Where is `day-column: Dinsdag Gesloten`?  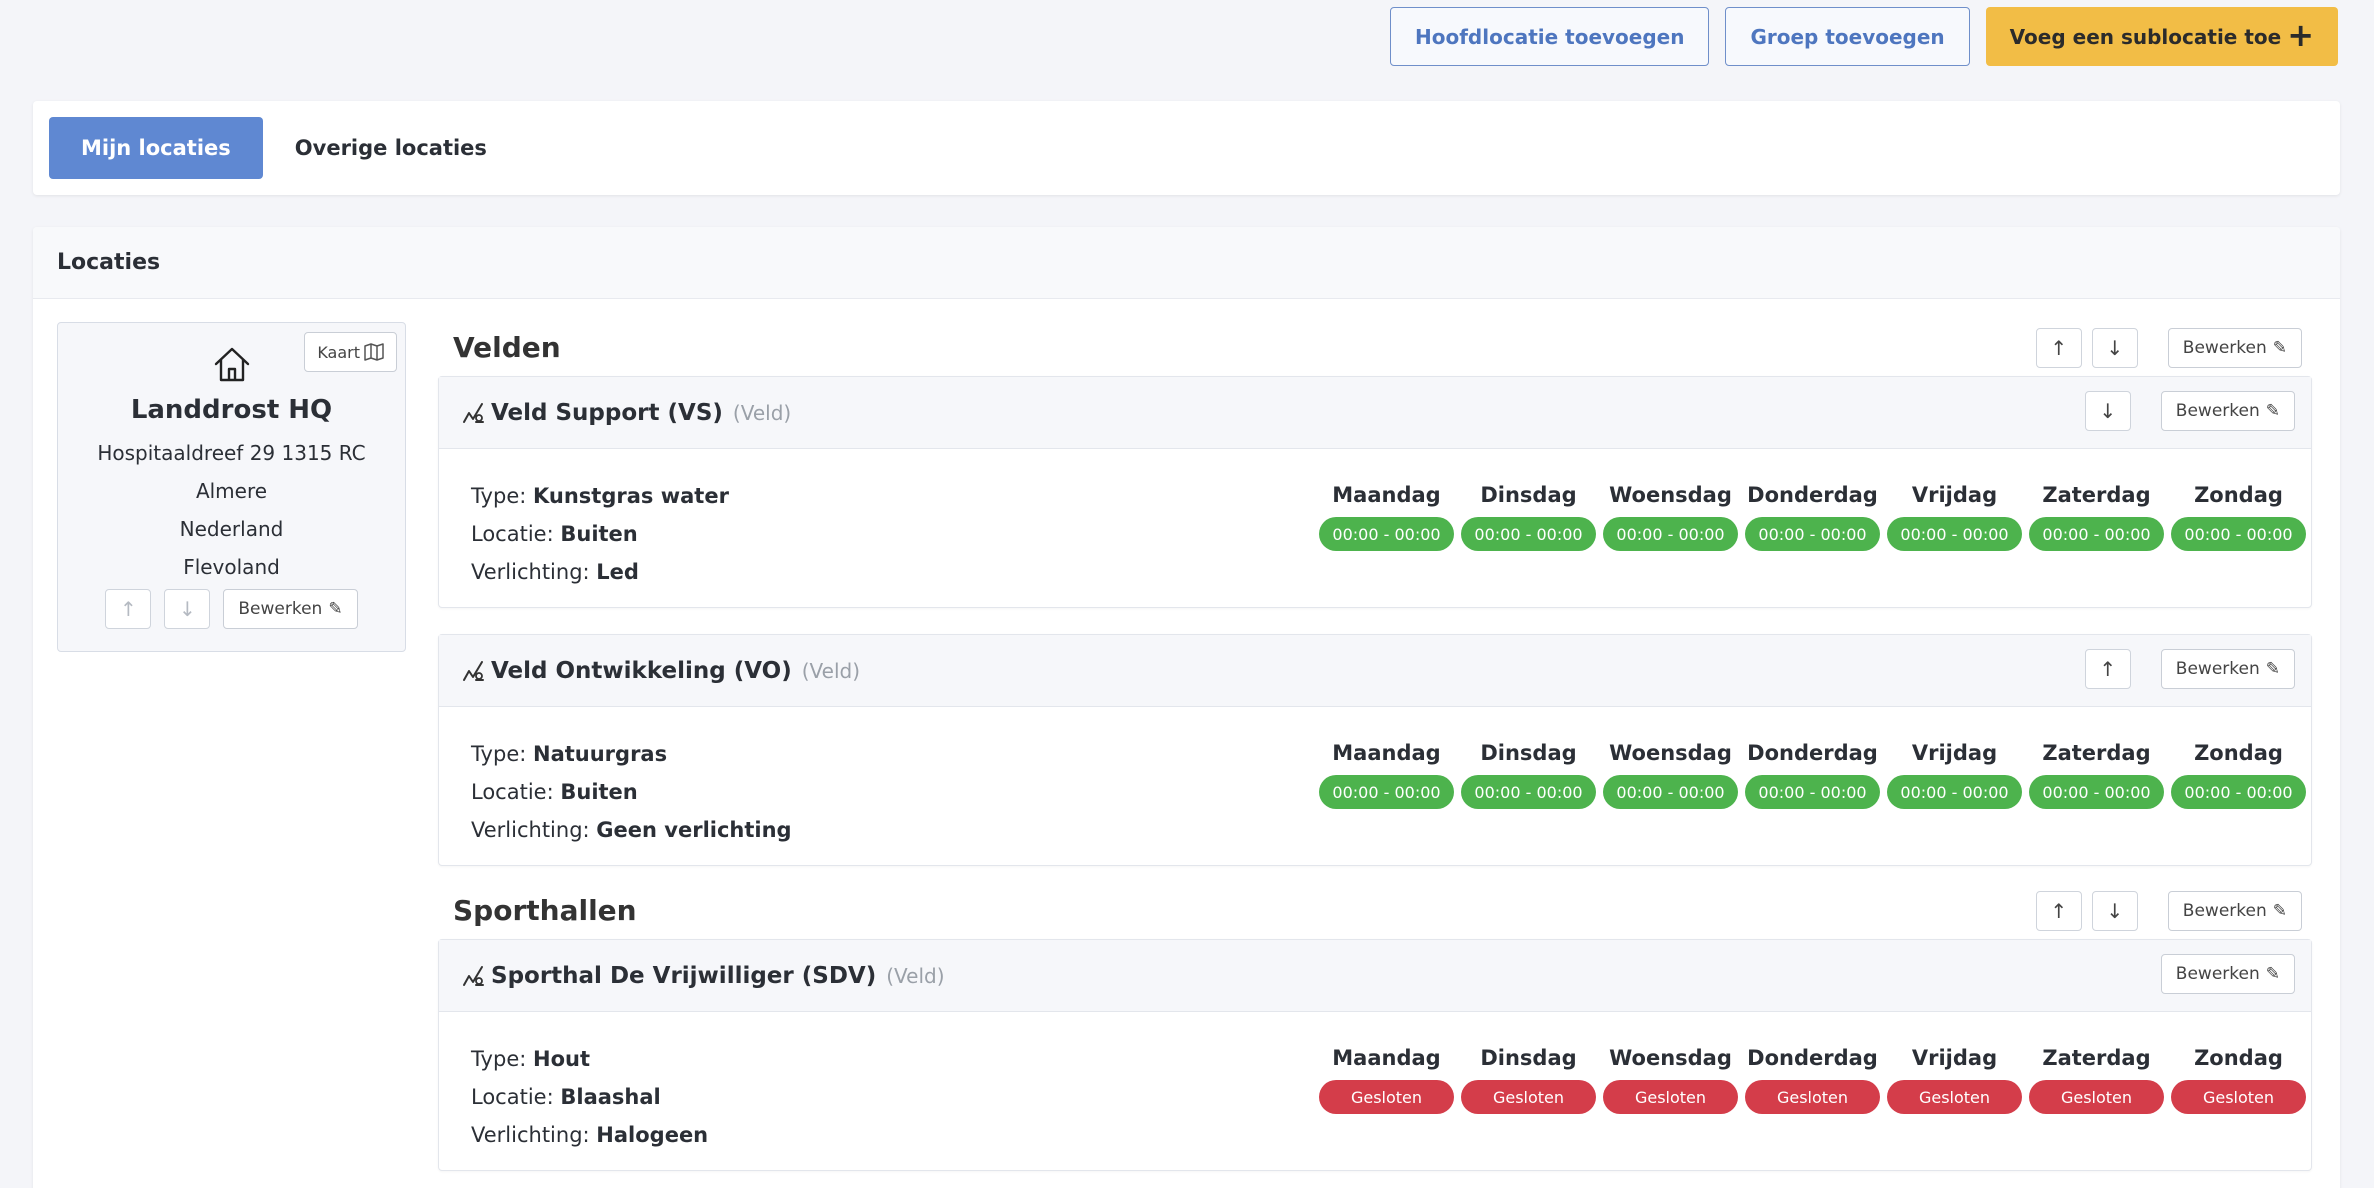 day-column: Dinsdag Gesloten is located at coordinates (1528, 1077).